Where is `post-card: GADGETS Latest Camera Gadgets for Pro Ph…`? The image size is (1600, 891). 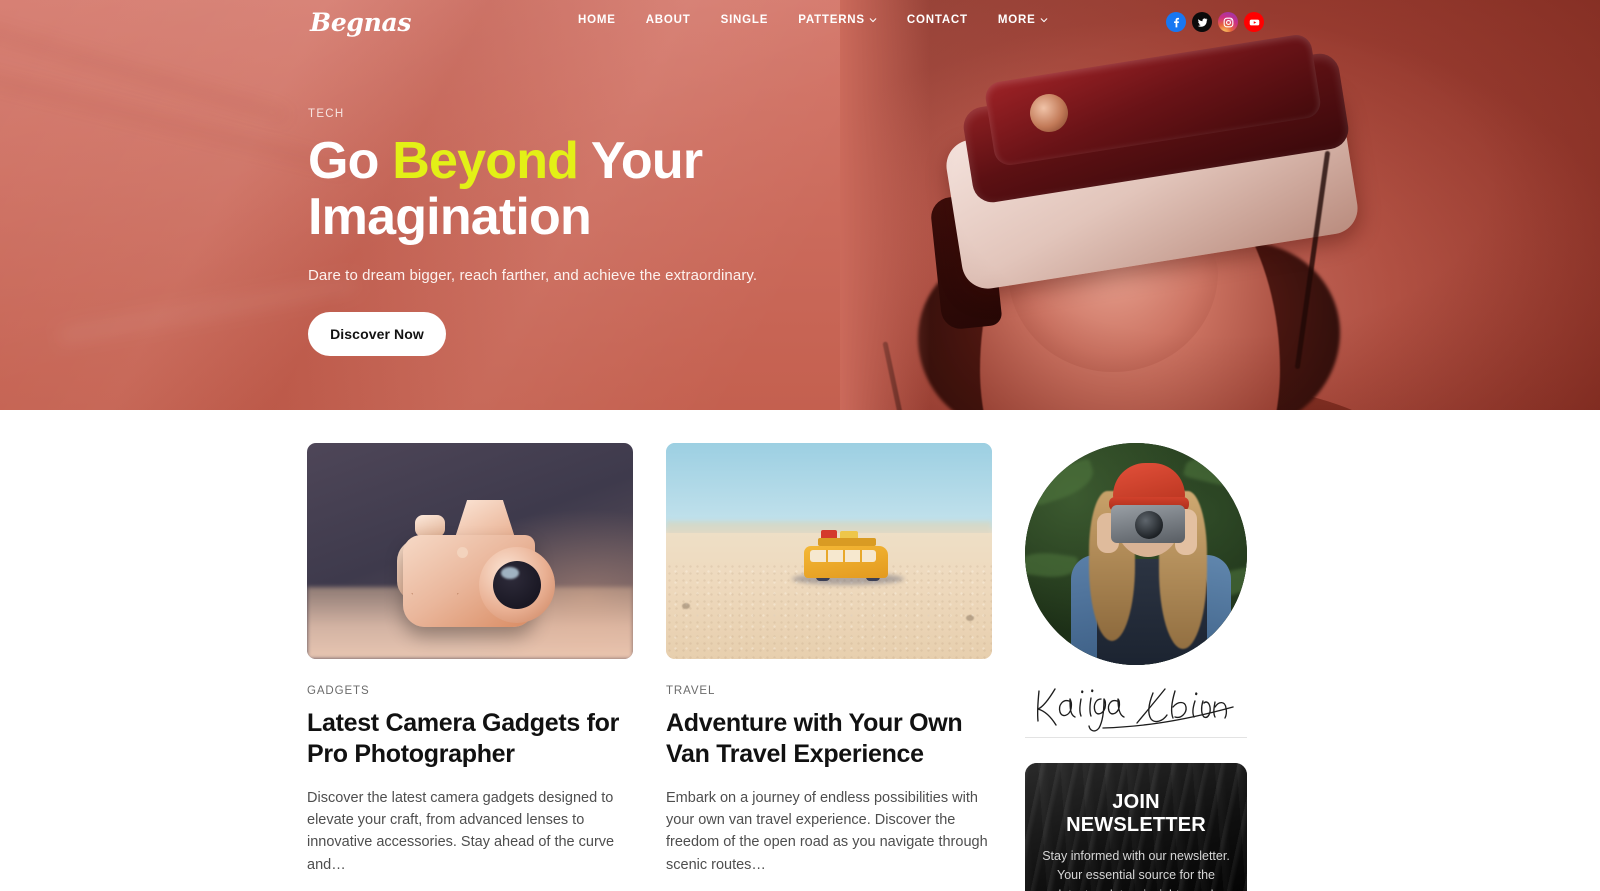 post-card: GADGETS Latest Camera Gadgets for Pro Ph… is located at coordinates (470, 667).